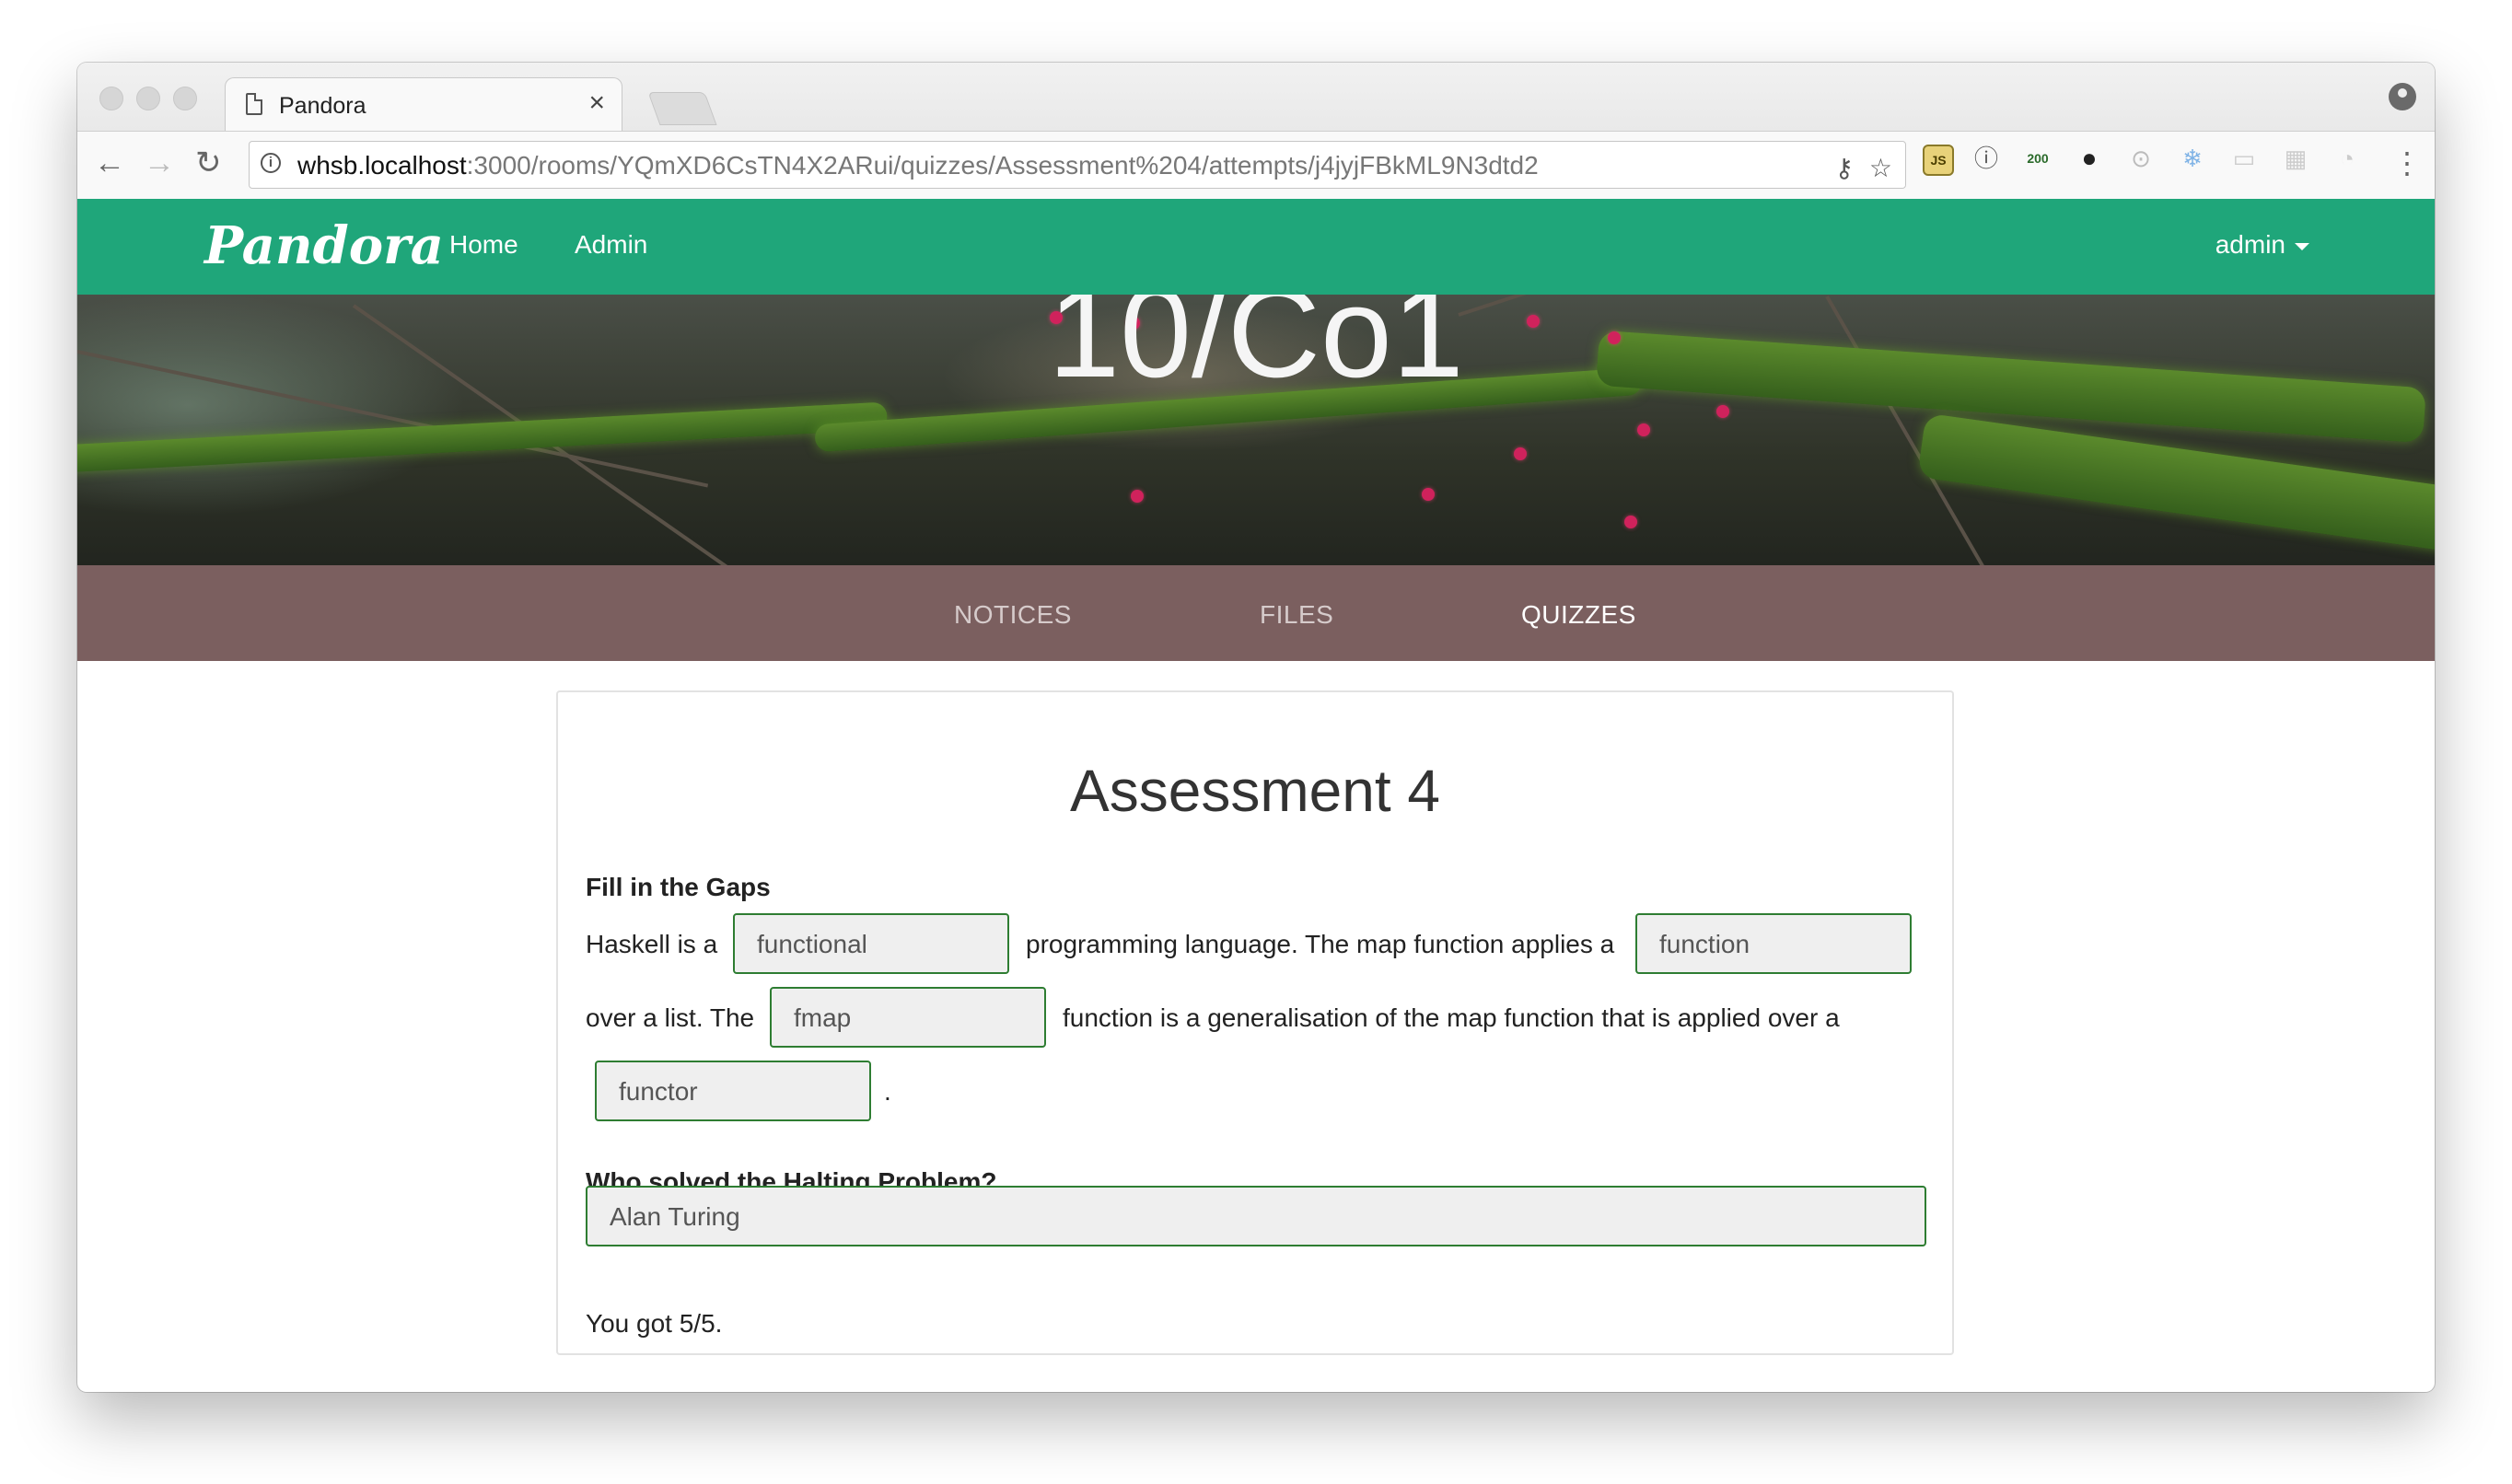  Describe the element at coordinates (670, 1017) in the screenshot. I see `question-text: over a list. The` at that location.